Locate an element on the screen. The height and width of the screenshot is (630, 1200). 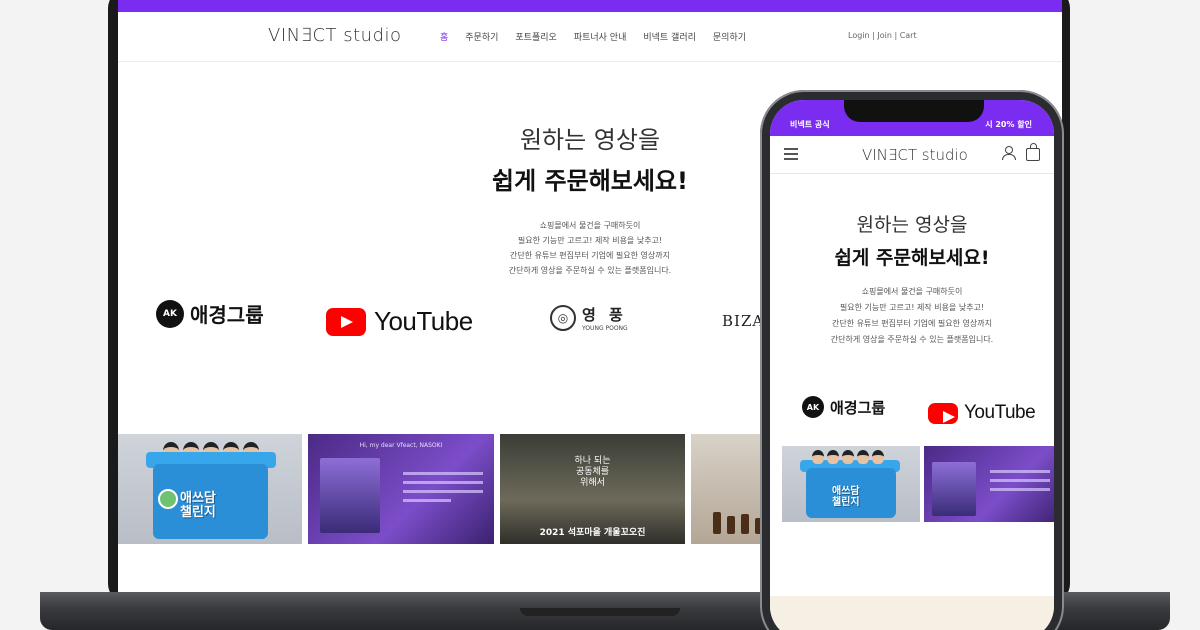
portfolio-thumb-purple: Hi, my dear Vfeact, NASOKI is located at coordinates (401, 489).